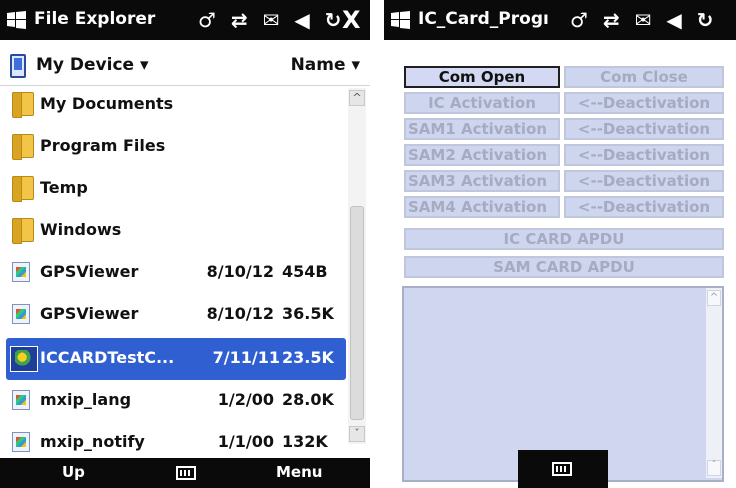  What do you see at coordinates (245, 399) in the screenshot?
I see `file-date: 1/2/00` at bounding box center [245, 399].